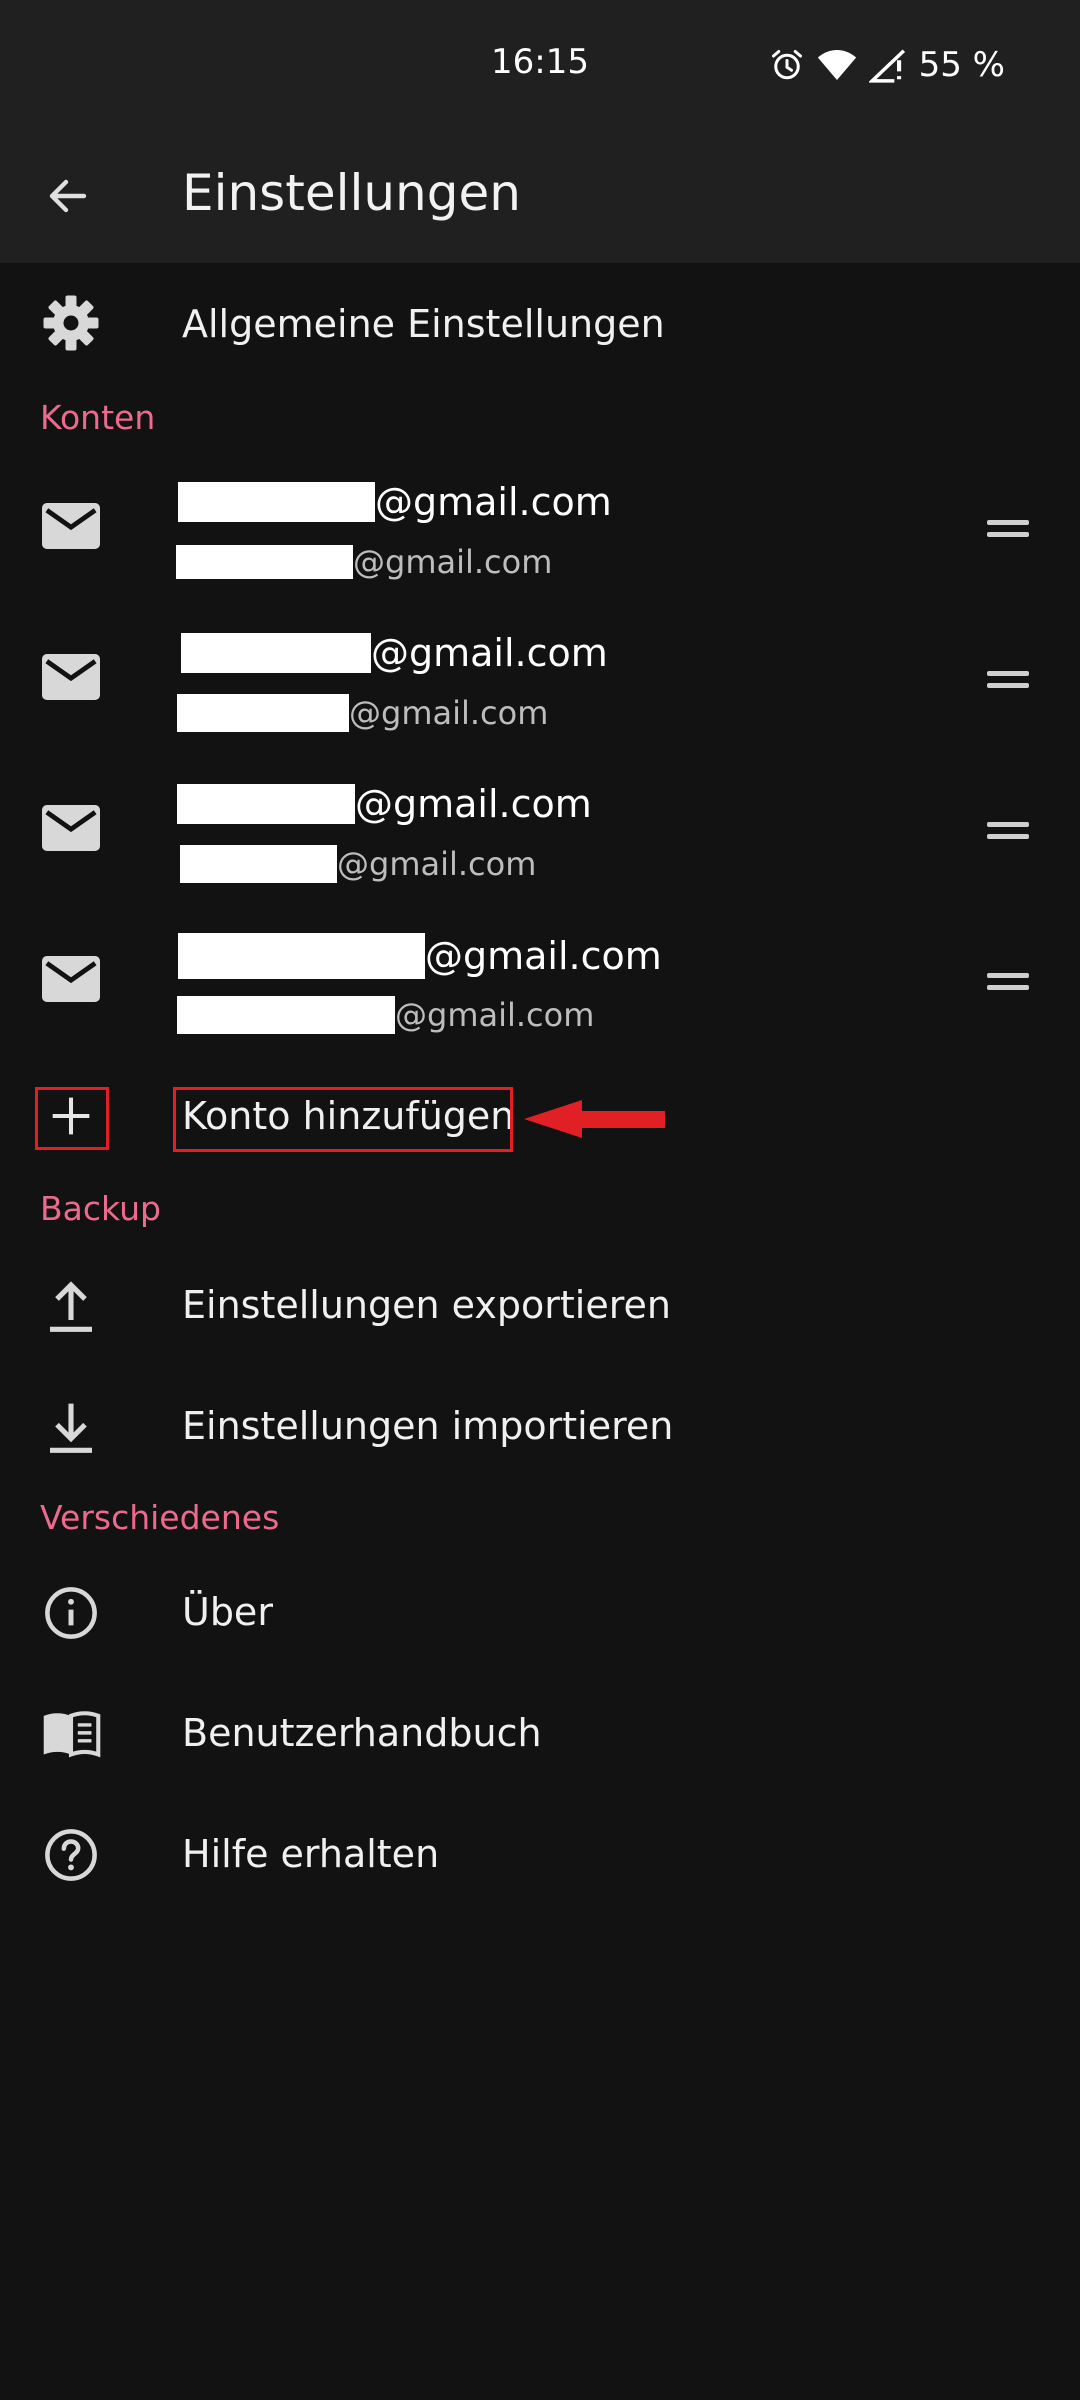  I want to click on battery-level: 55 %, so click(961, 65).